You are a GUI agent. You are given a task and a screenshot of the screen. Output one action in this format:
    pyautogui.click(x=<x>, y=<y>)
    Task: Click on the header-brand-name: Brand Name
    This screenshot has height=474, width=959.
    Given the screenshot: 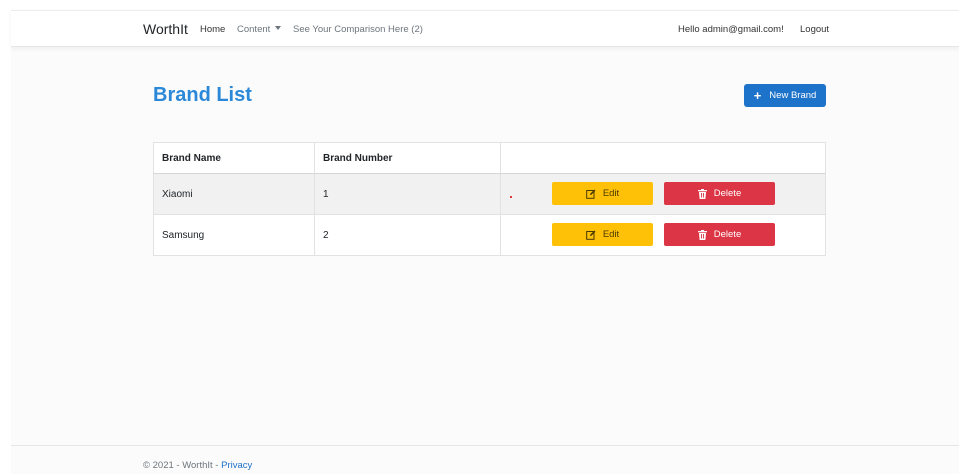 What is the action you would take?
    pyautogui.click(x=234, y=158)
    